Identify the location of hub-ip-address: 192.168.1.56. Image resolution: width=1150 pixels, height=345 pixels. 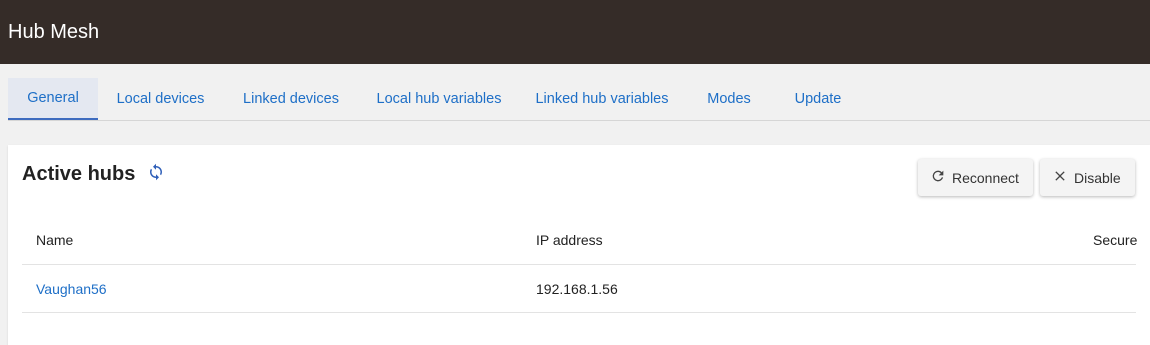
(577, 288).